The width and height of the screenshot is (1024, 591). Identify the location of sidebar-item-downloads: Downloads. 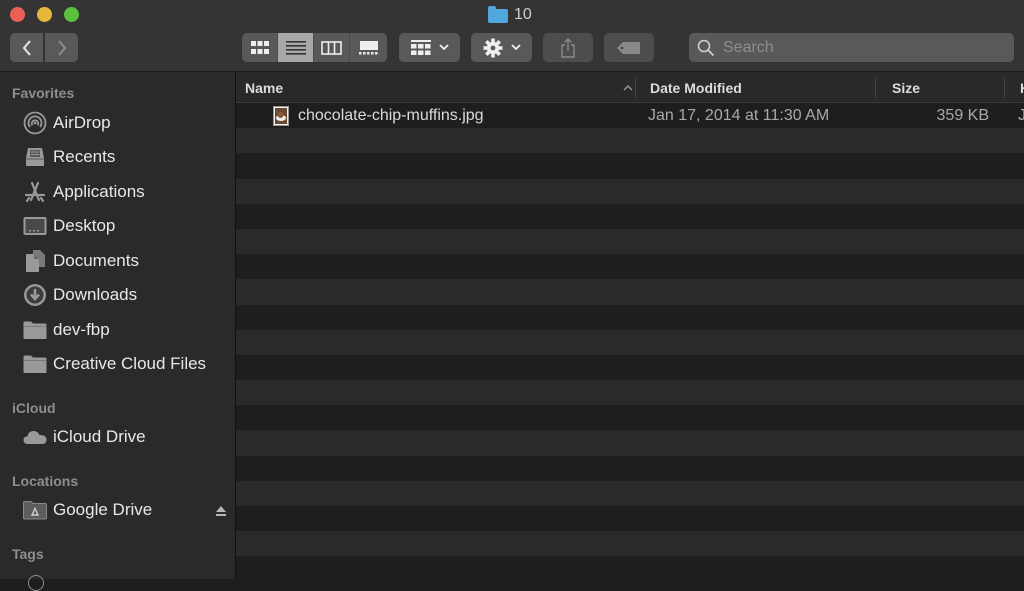
(124, 295).